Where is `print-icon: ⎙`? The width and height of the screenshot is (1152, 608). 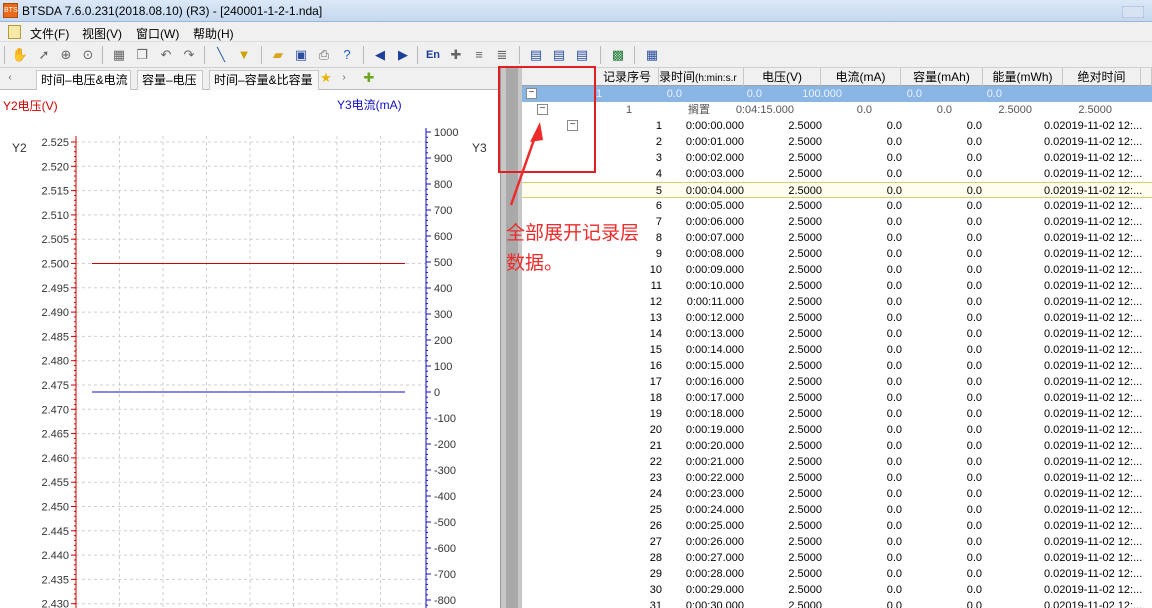
print-icon: ⎙ is located at coordinates (324, 55).